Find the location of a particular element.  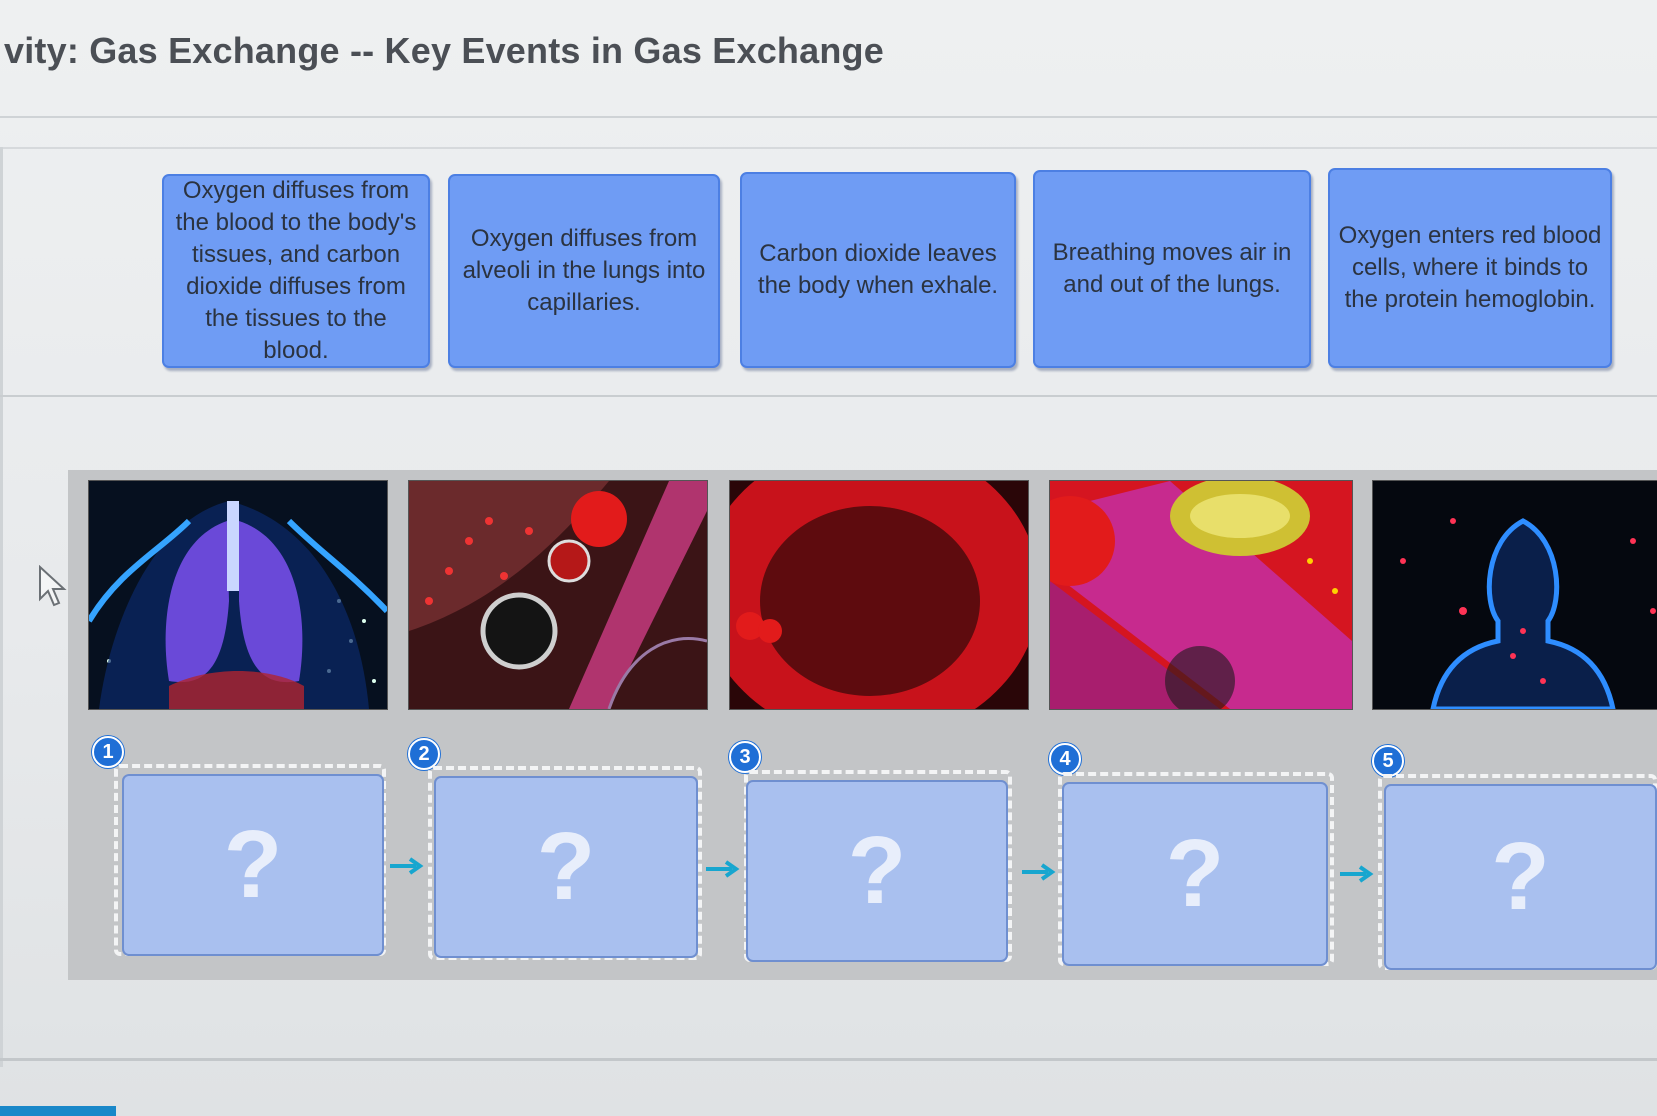

drop-zone-step-1: ? is located at coordinates (253, 865).